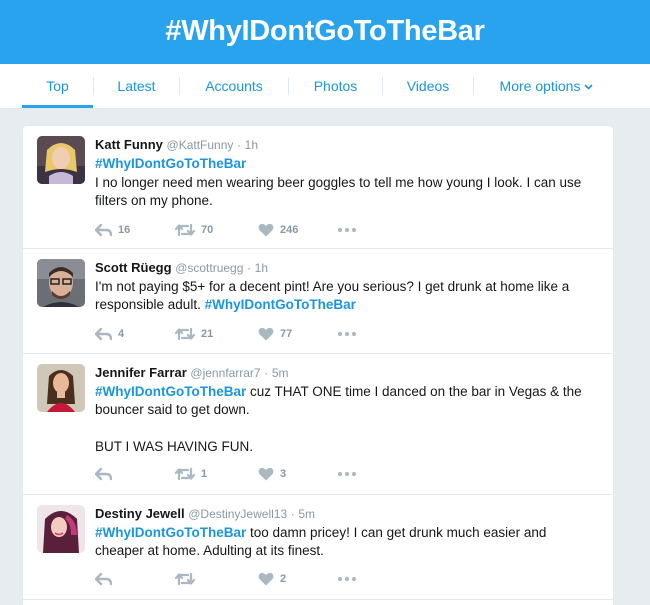  What do you see at coordinates (209, 268) in the screenshot?
I see `author-handle: @scottruegg` at bounding box center [209, 268].